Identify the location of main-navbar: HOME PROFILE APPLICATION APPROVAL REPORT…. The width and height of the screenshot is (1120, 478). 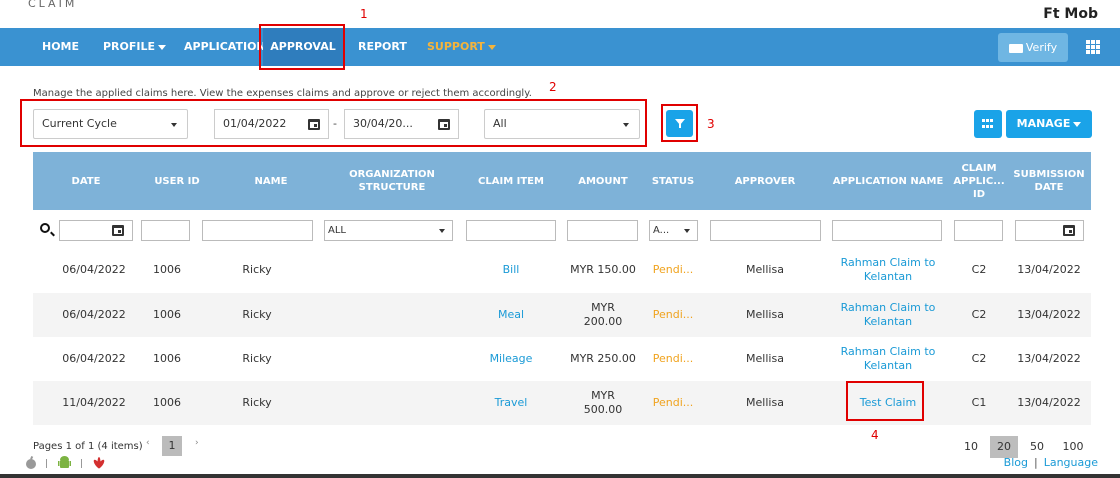
(560, 47).